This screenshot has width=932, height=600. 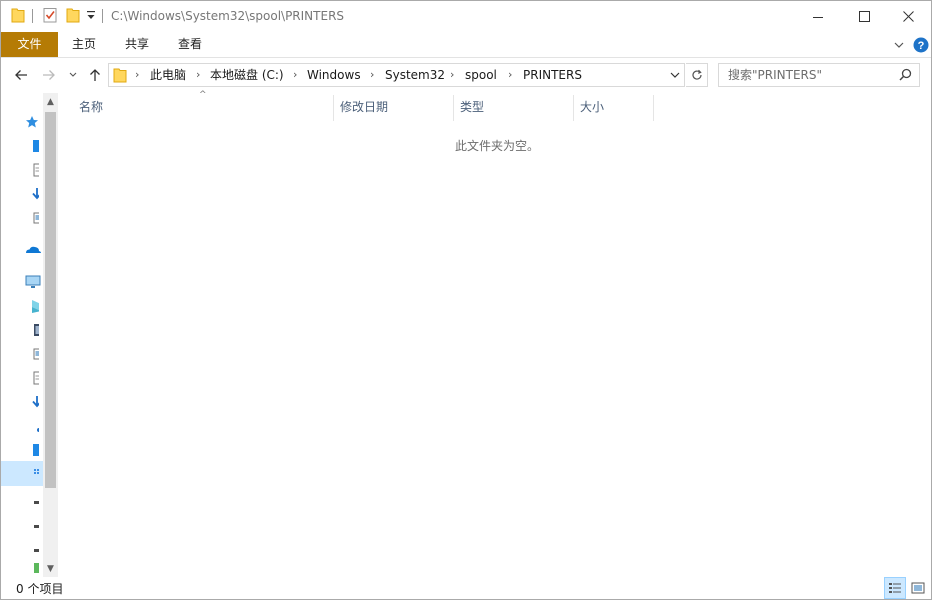 I want to click on music-icon, so click(x=34, y=426).